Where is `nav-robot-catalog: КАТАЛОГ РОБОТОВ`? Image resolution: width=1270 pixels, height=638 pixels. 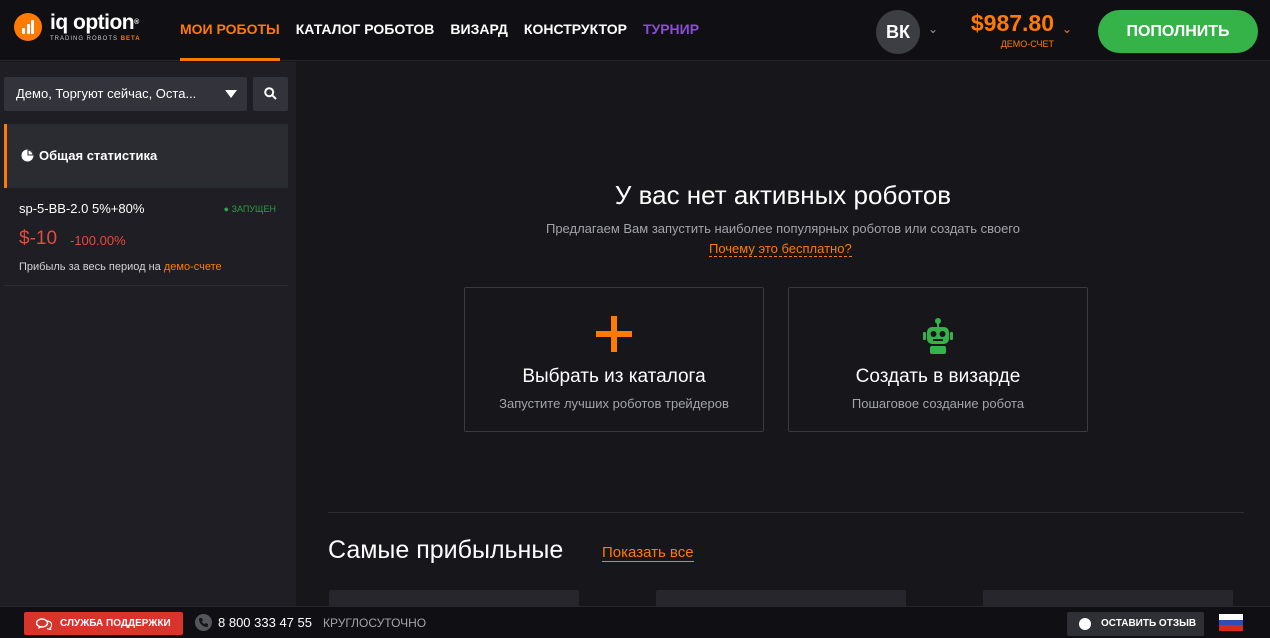 nav-robot-catalog: КАТАЛОГ РОБОТОВ is located at coordinates (365, 30).